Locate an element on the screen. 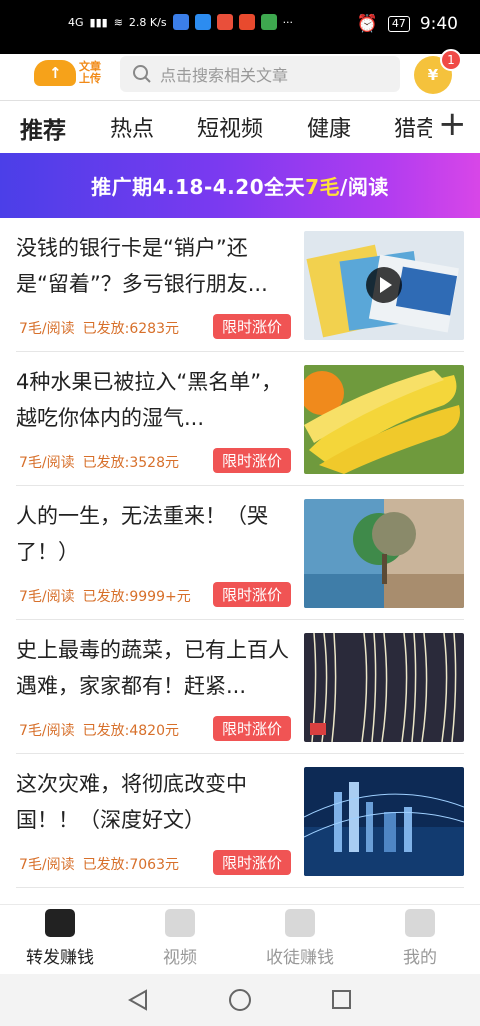 This screenshot has width=480, height=1026. article-meta: 7毛/阅读 已发放:4820元 is located at coordinates (103, 730).